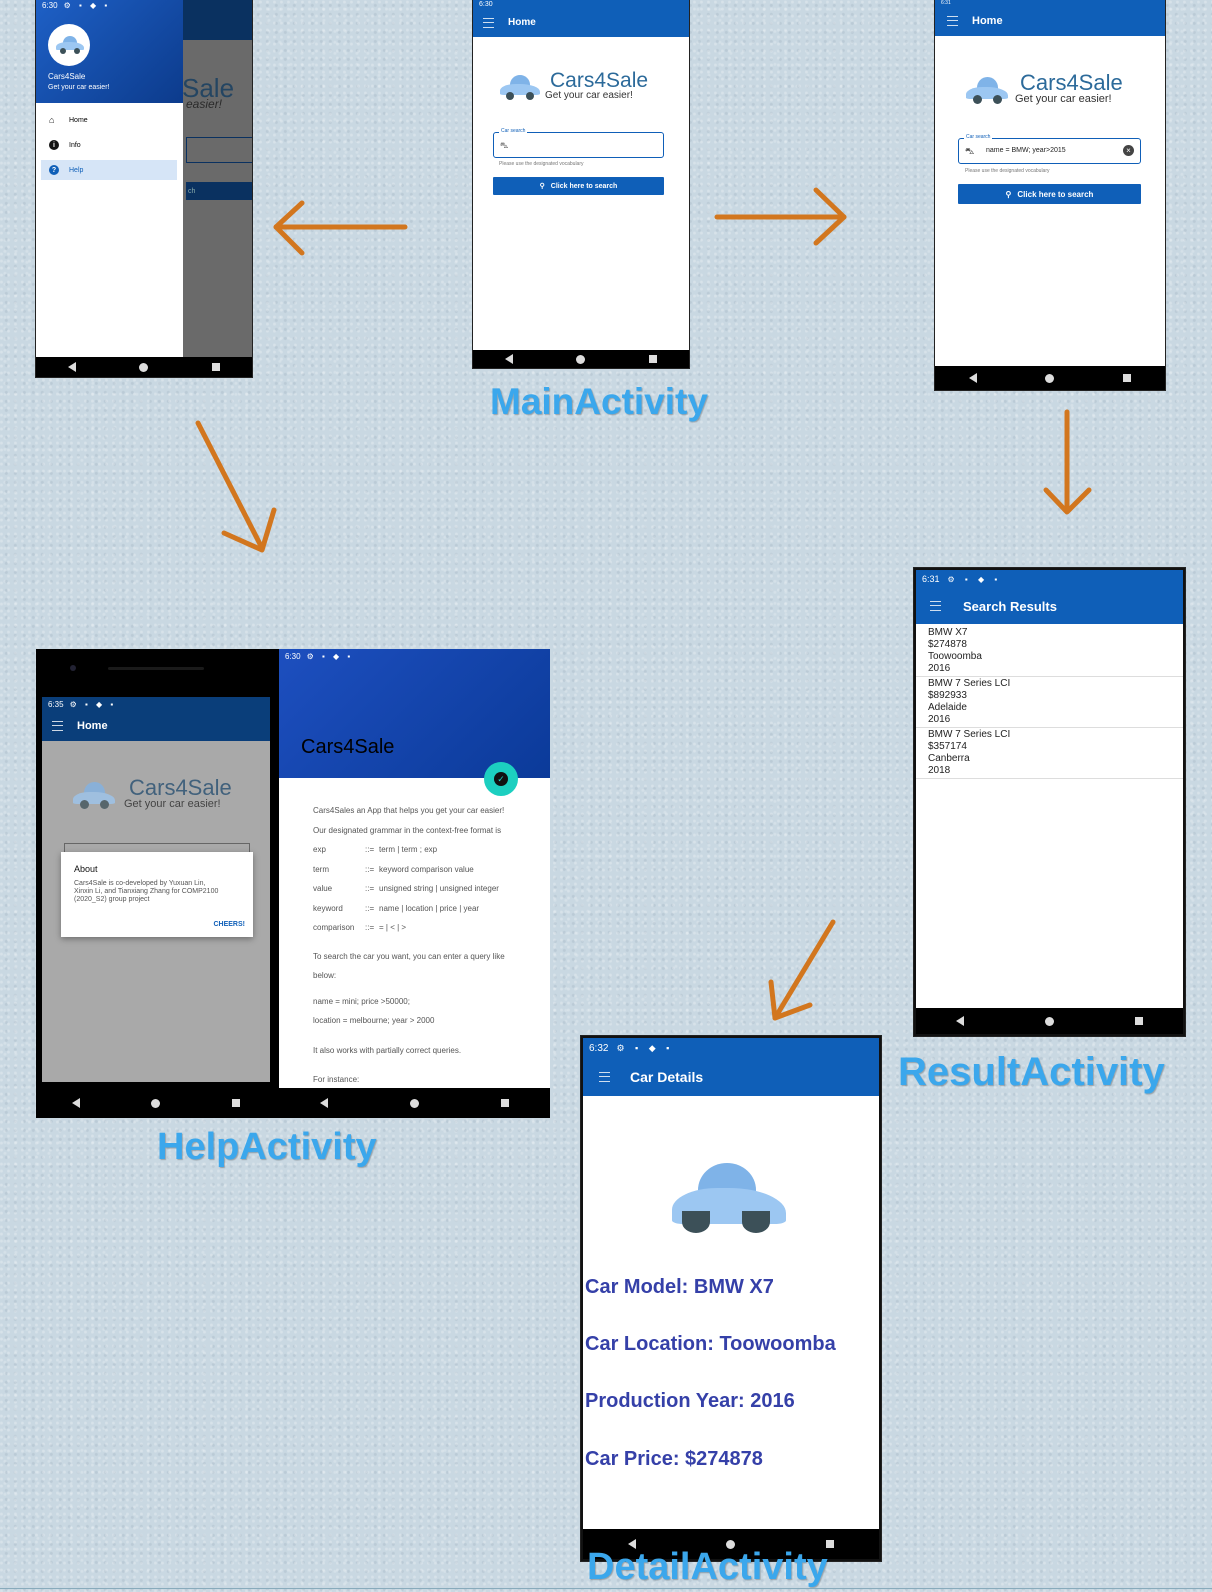 The image size is (1212, 1592). I want to click on label-main-activity: MainActivity, so click(599, 401).